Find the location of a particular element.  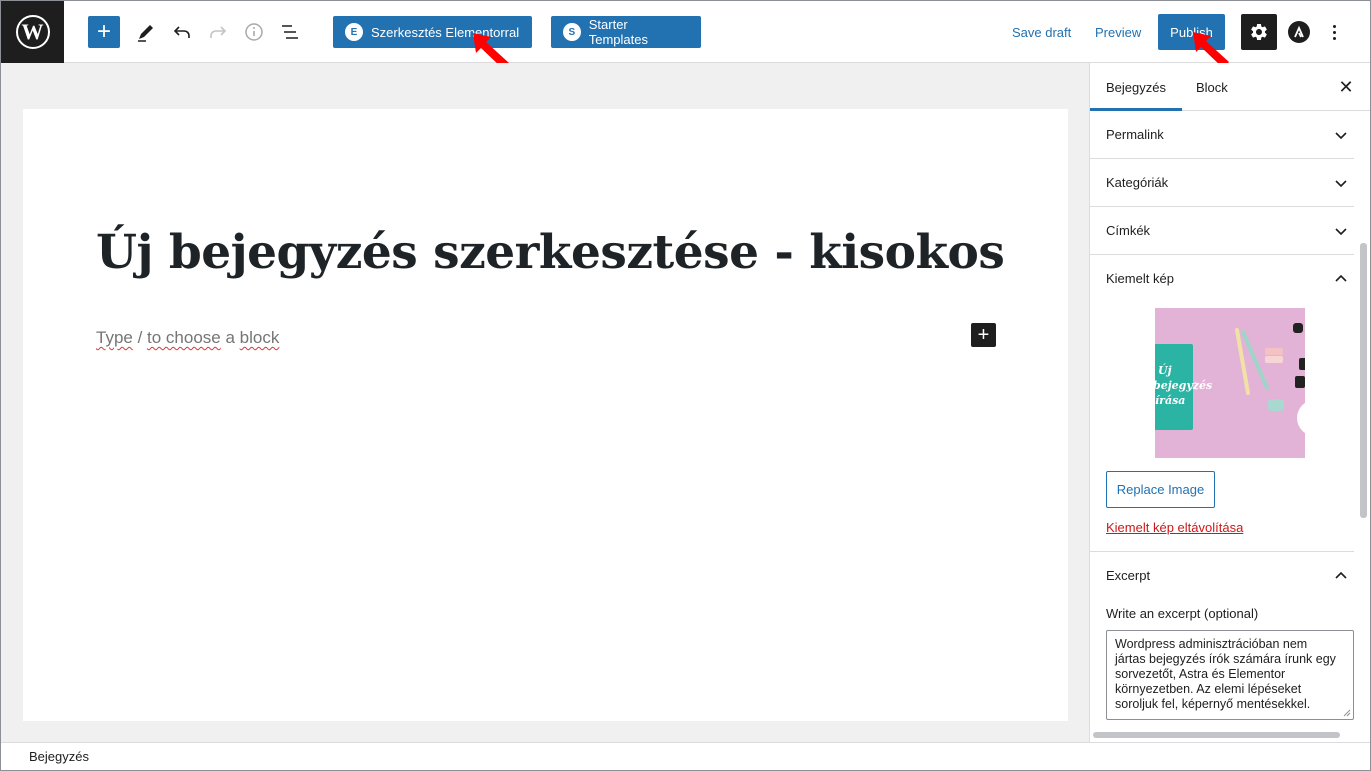

wordpress-logo-icon: W is located at coordinates (32, 32).